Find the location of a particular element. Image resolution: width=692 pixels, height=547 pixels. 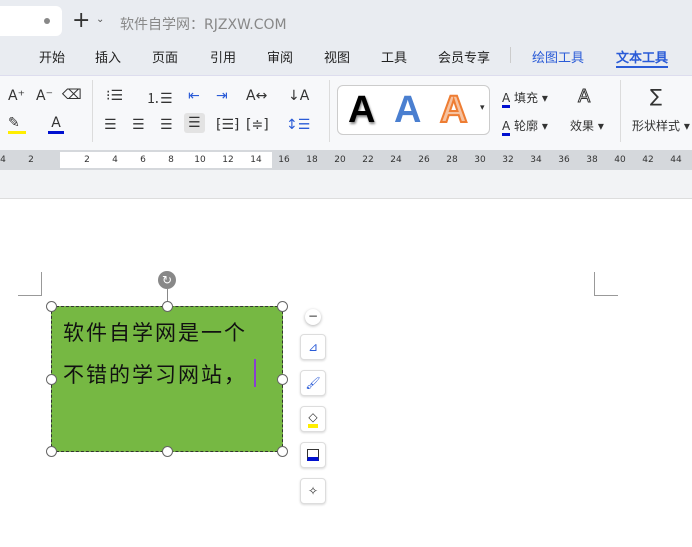

tab-member: 会员专享 is located at coordinates (464, 56).